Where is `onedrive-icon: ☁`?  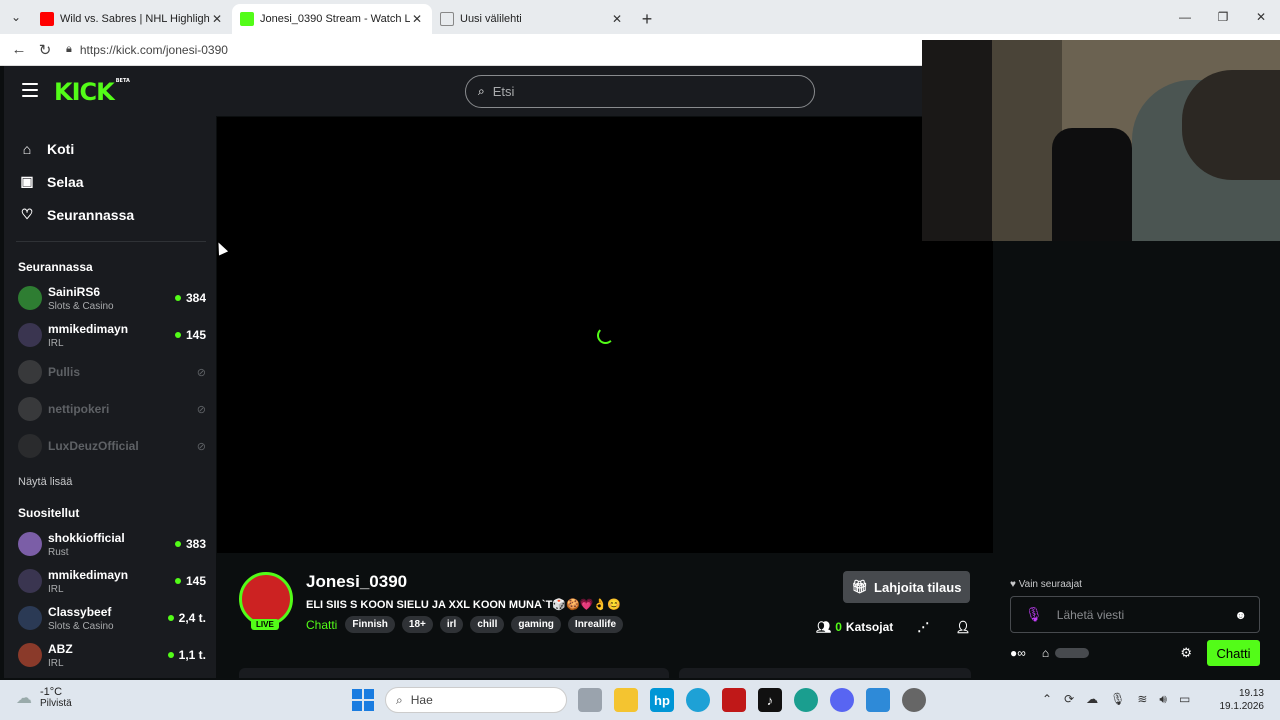 onedrive-icon: ☁ is located at coordinates (1092, 699).